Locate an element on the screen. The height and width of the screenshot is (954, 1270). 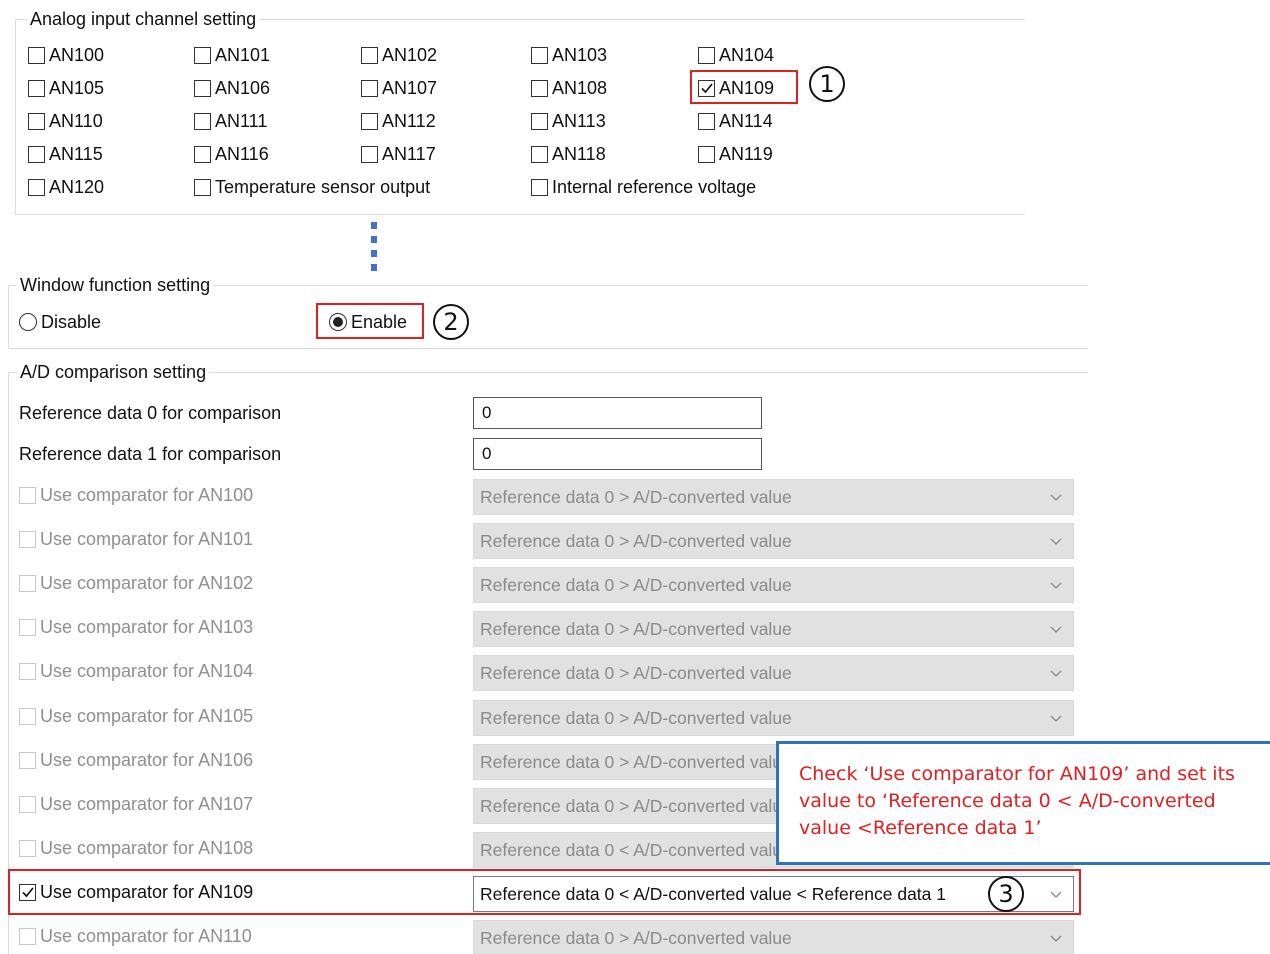
highlight-enable is located at coordinates (370, 321).